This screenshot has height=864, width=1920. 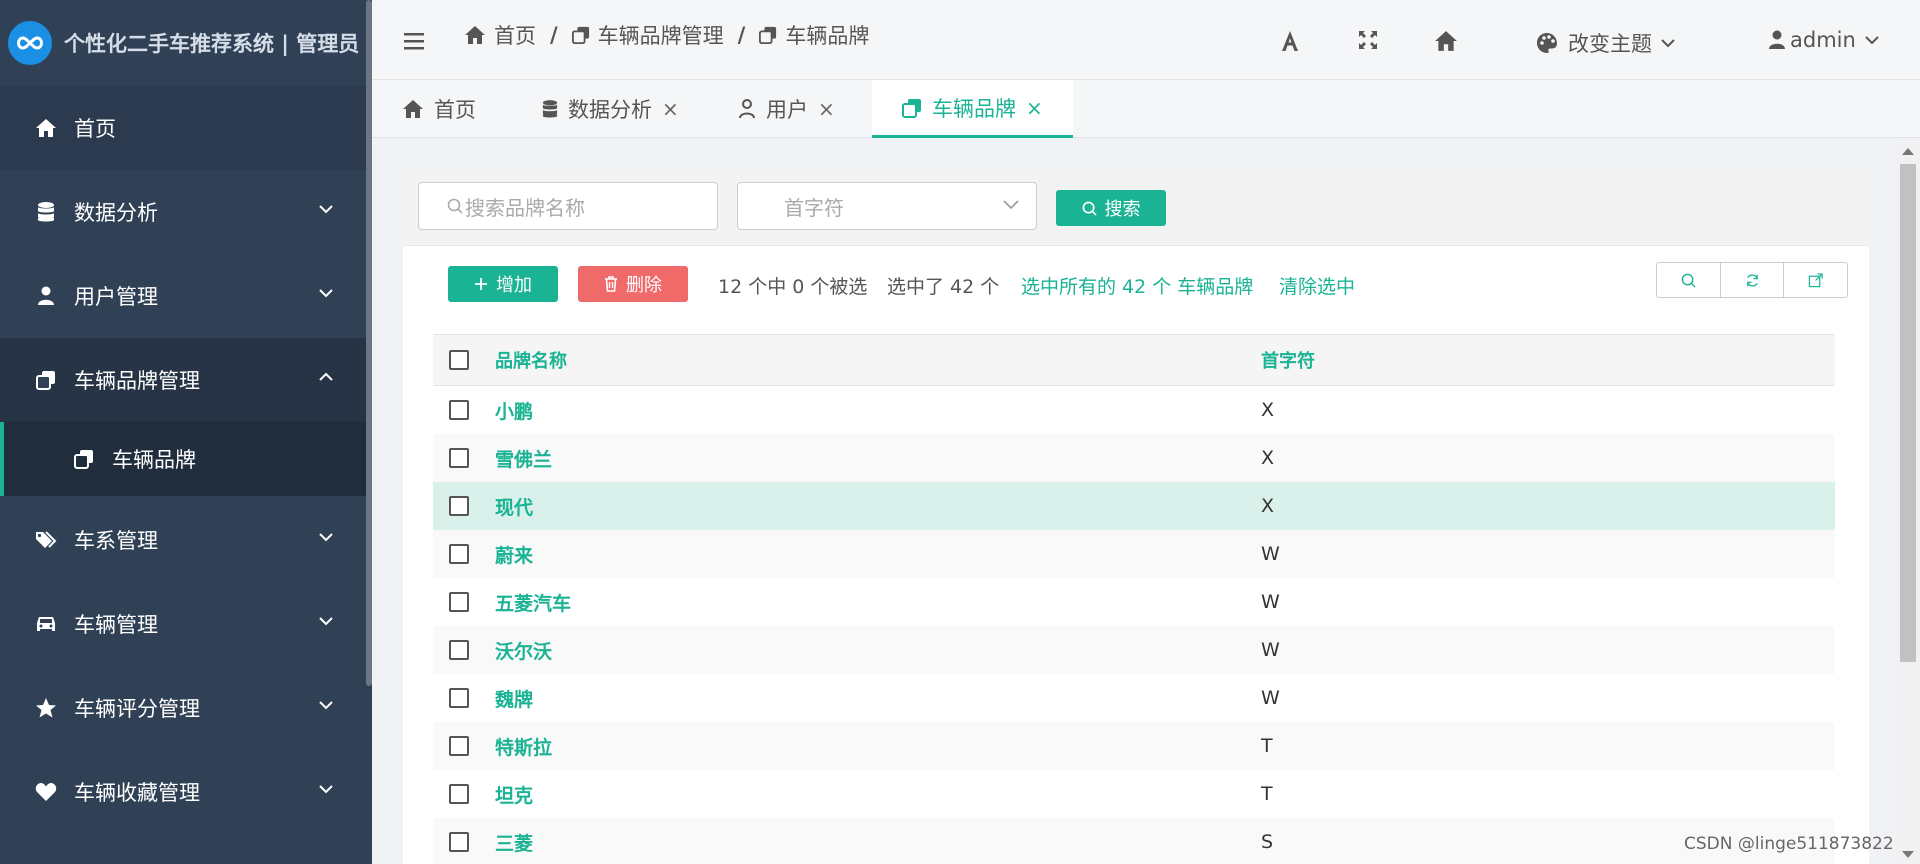 What do you see at coordinates (1815, 280) in the screenshot?
I see `export-button` at bounding box center [1815, 280].